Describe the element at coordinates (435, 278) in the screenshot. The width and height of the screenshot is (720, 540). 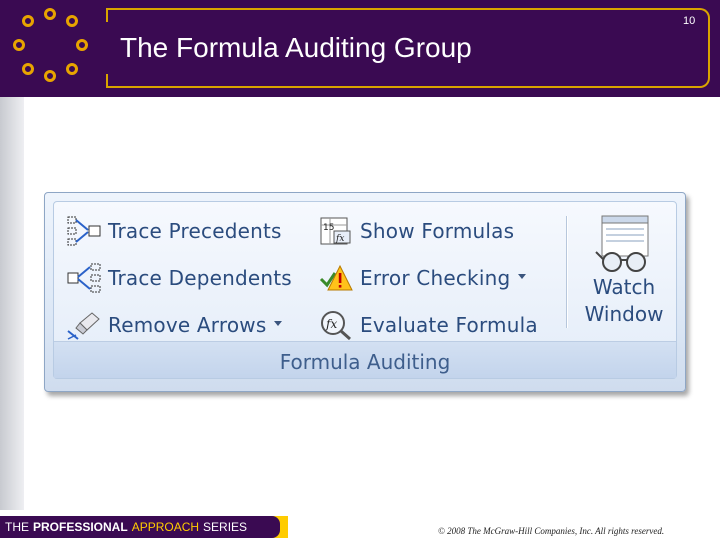
I see `error-checking-label: Error Checking` at that location.